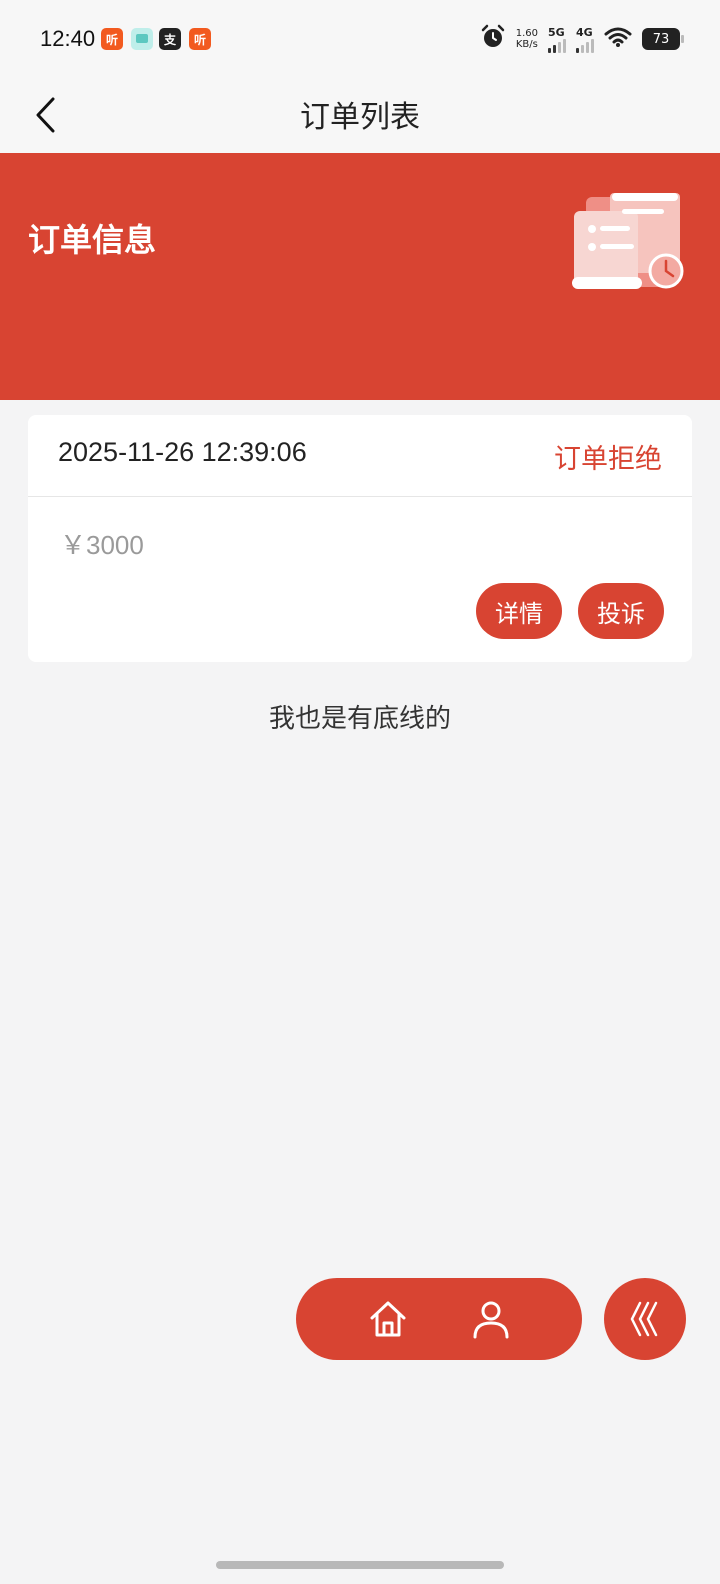 Image resolution: width=720 pixels, height=1584 pixels. I want to click on collapse-nav-button, so click(645, 1319).